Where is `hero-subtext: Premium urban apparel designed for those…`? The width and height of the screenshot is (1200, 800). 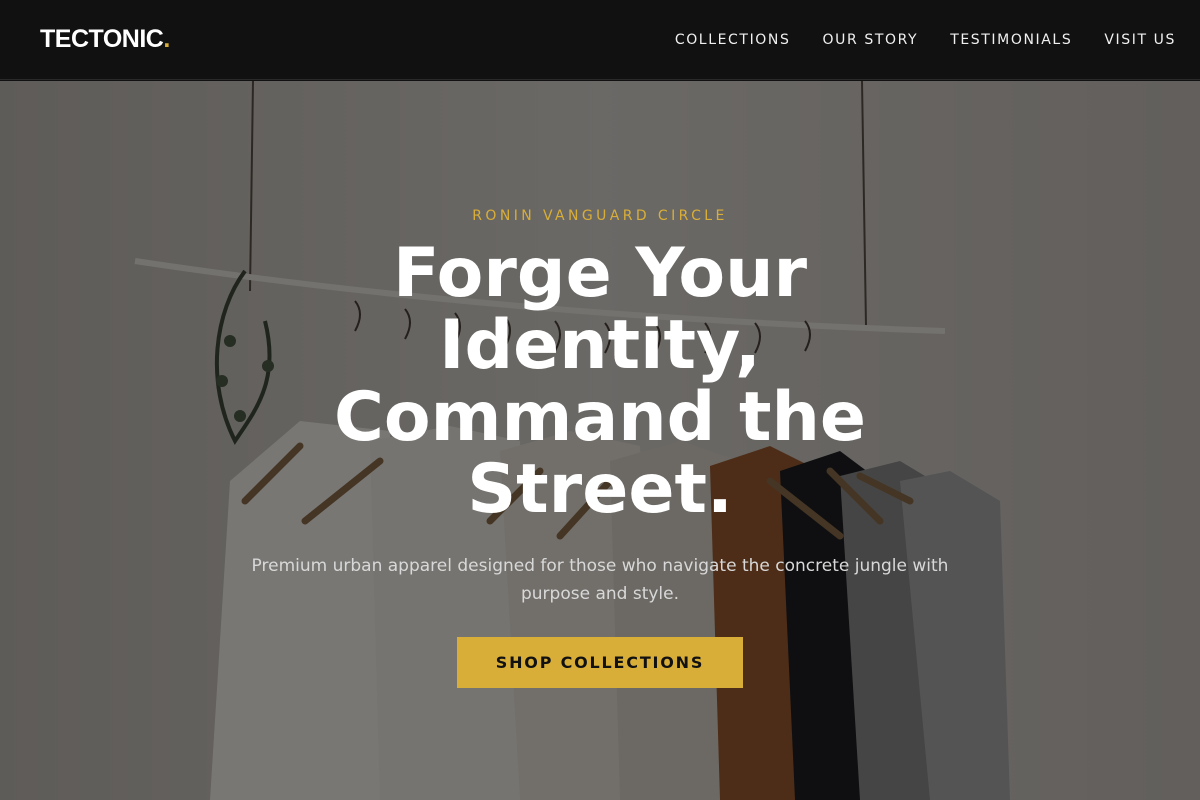 hero-subtext: Premium urban apparel designed for those… is located at coordinates (600, 580).